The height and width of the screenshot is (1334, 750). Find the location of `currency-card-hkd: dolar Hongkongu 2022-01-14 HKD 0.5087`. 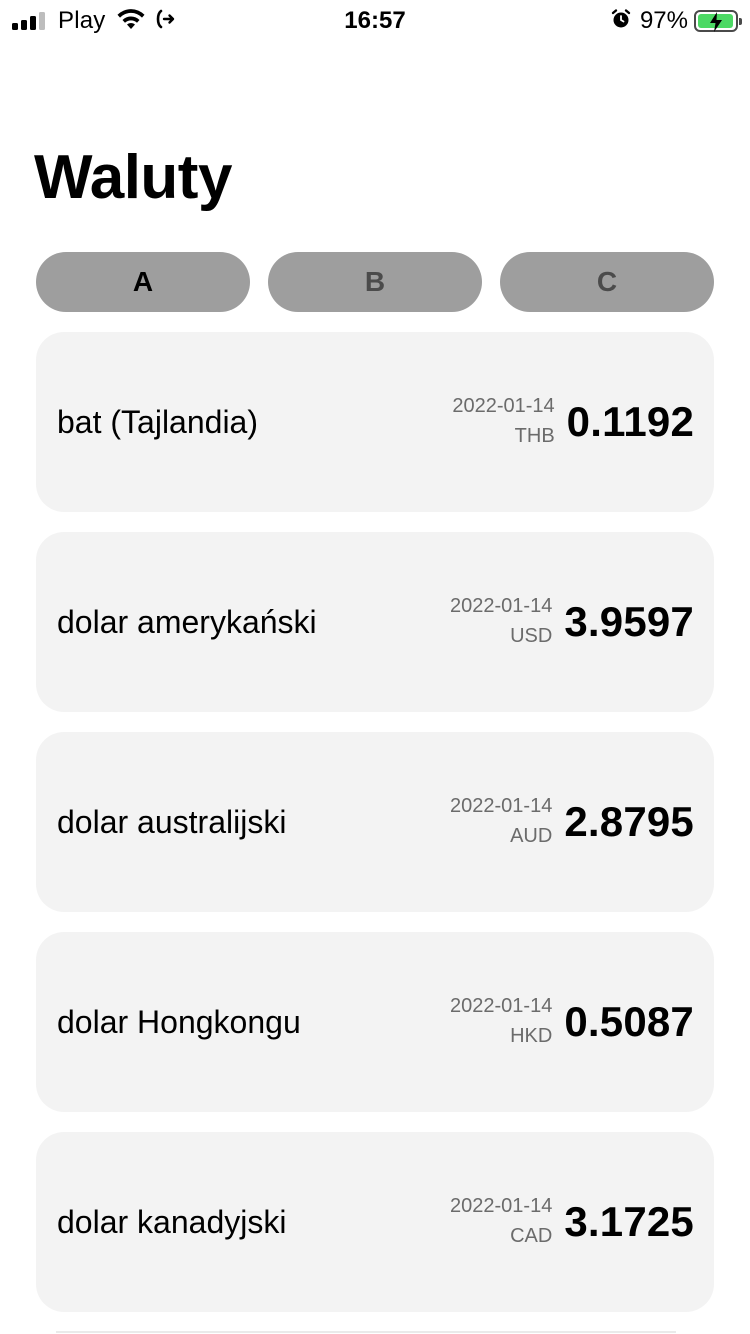

currency-card-hkd: dolar Hongkongu 2022-01-14 HKD 0.5087 is located at coordinates (375, 1022).